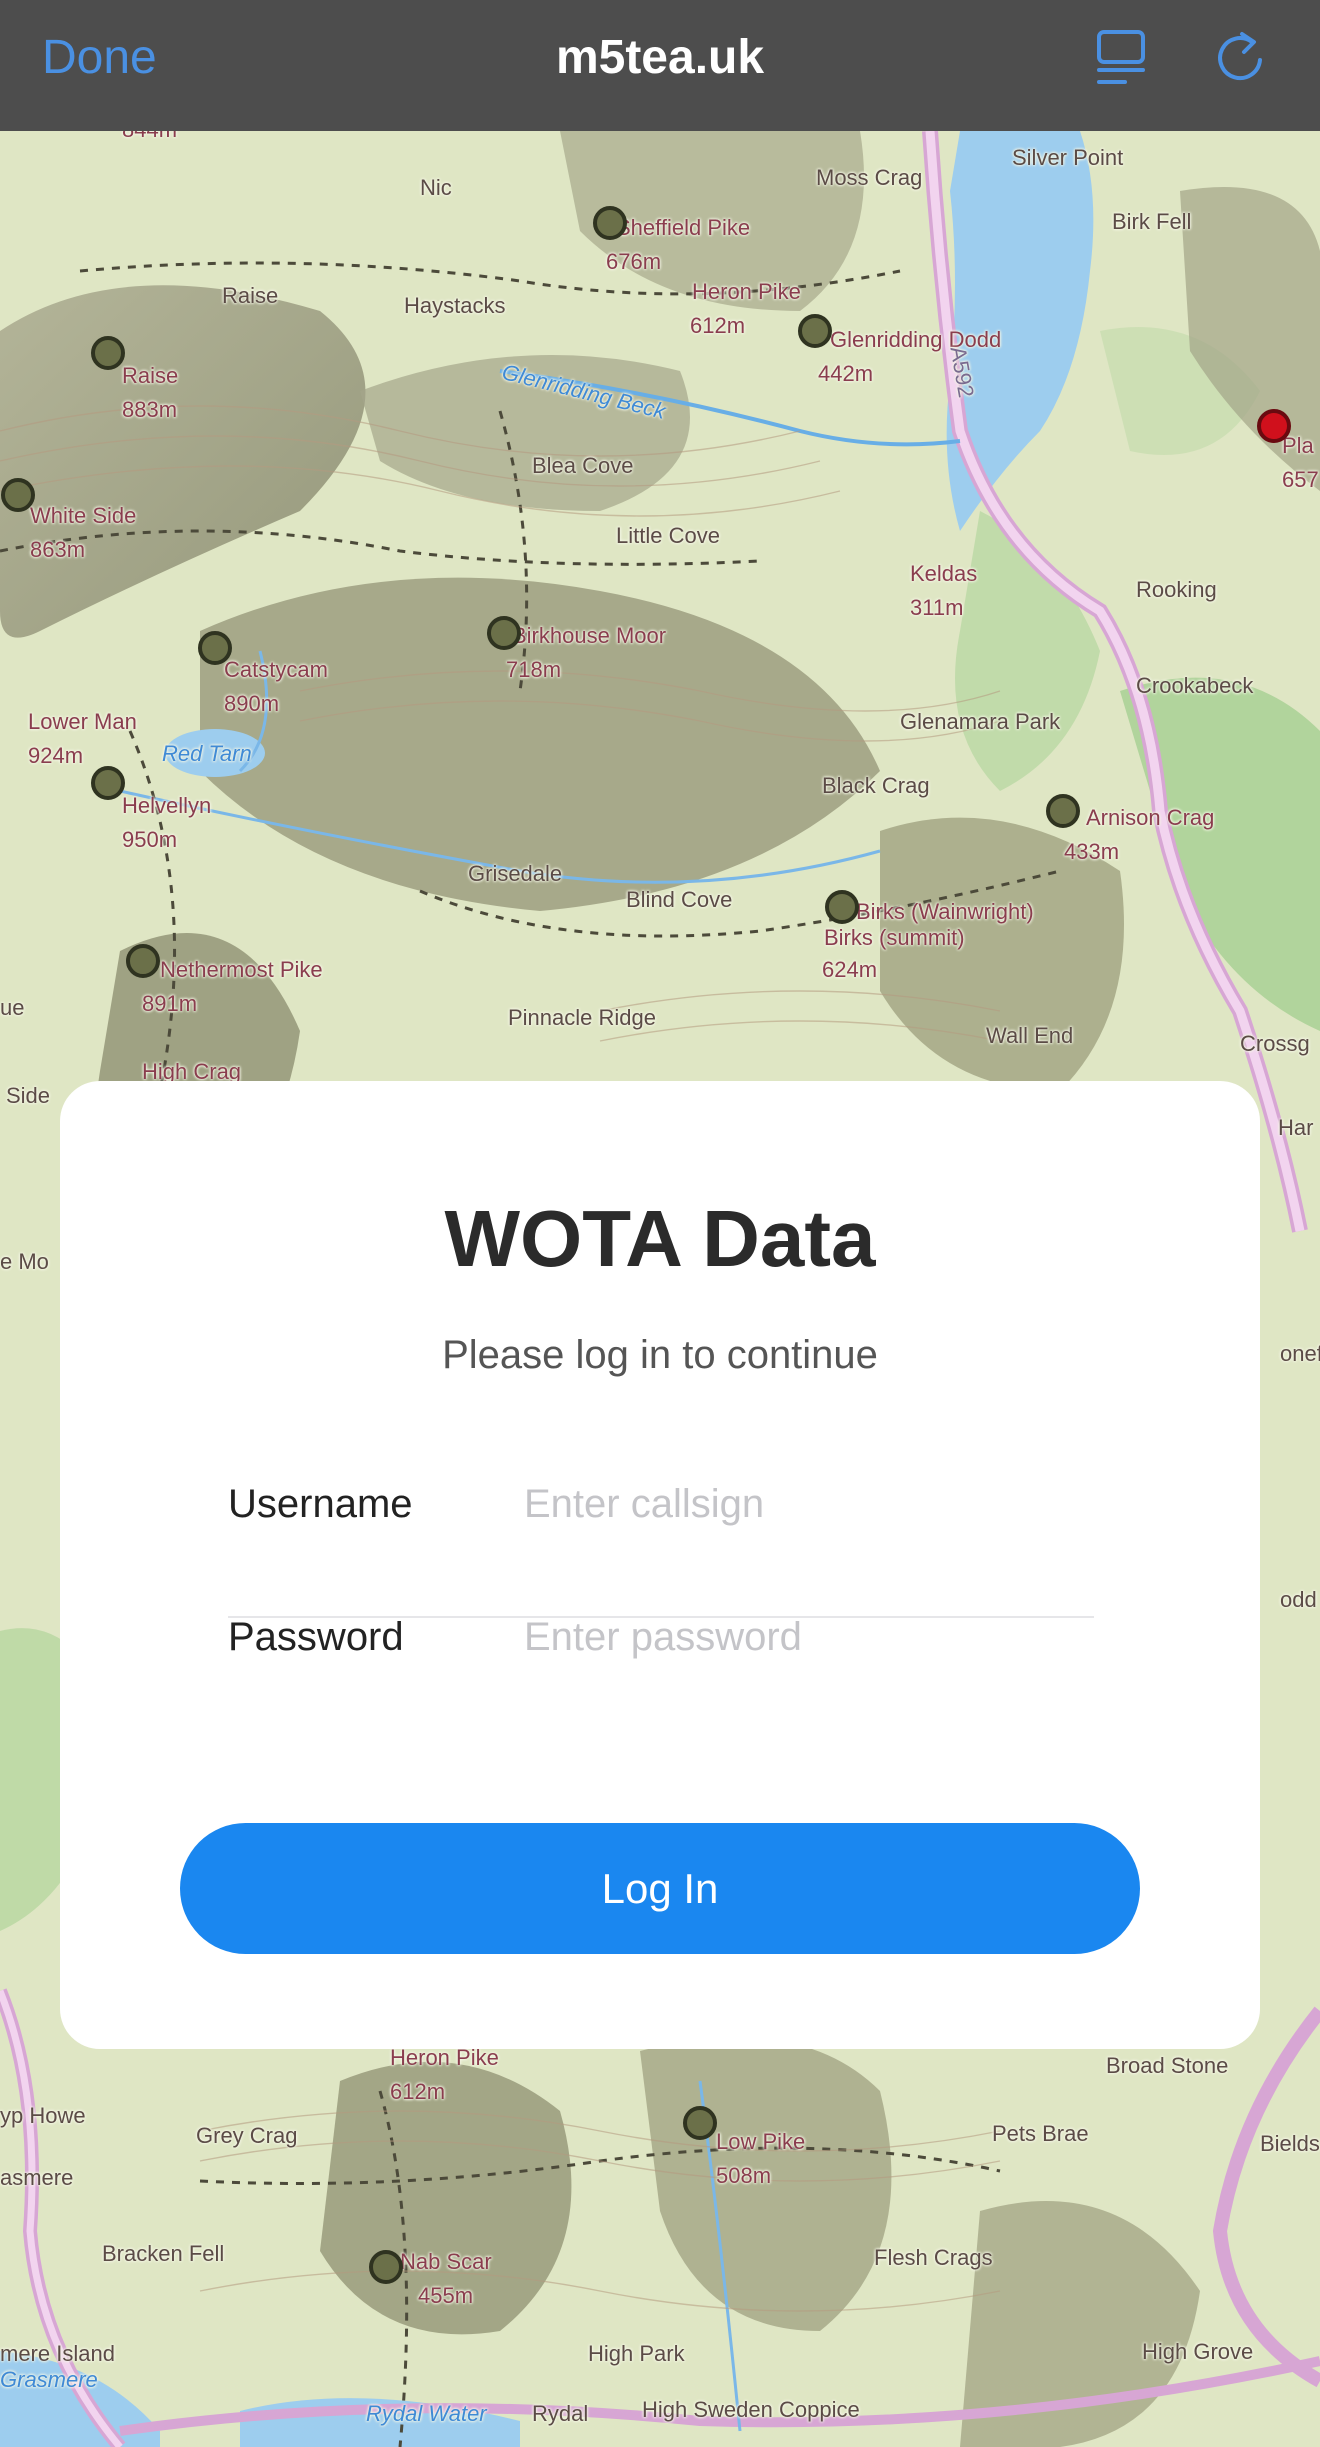 The height and width of the screenshot is (2447, 1320). I want to click on map-label: High Grove, so click(1198, 2351).